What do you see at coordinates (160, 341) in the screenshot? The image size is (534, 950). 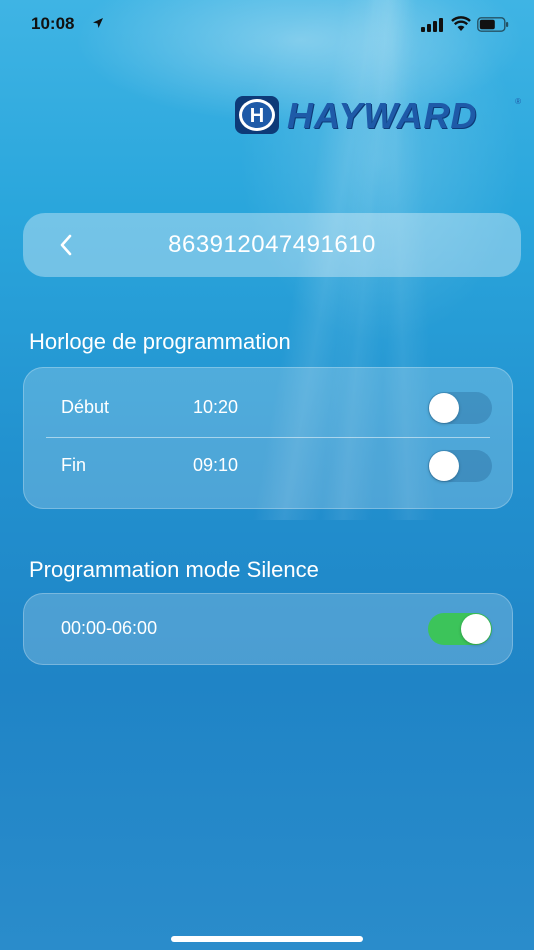 I see `clock-section-title: Horloge de programmation` at bounding box center [160, 341].